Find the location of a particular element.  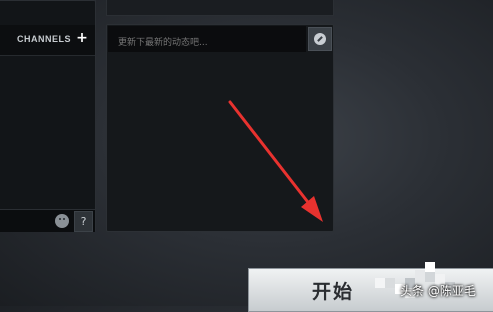

annotation-arrow is located at coordinates (275, 161).